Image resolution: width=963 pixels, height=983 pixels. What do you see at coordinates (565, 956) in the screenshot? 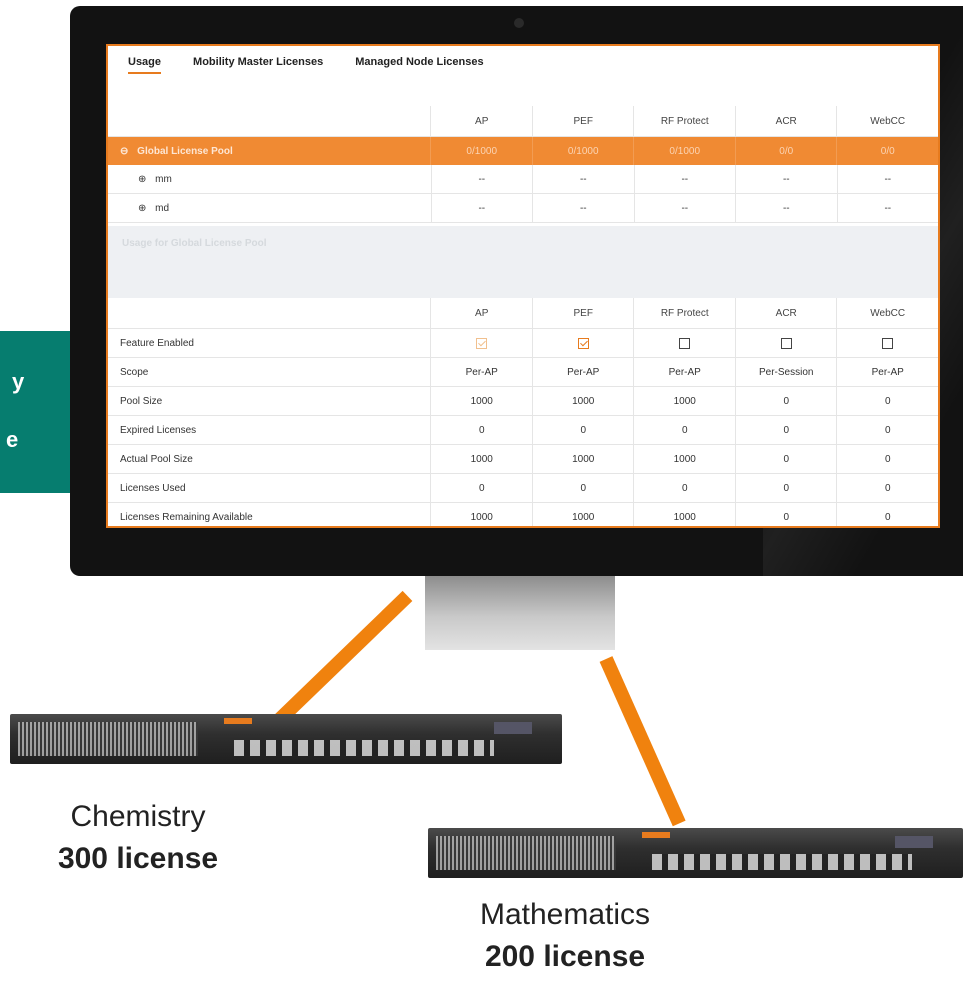
I see `mathematics-license: 200 license` at bounding box center [565, 956].